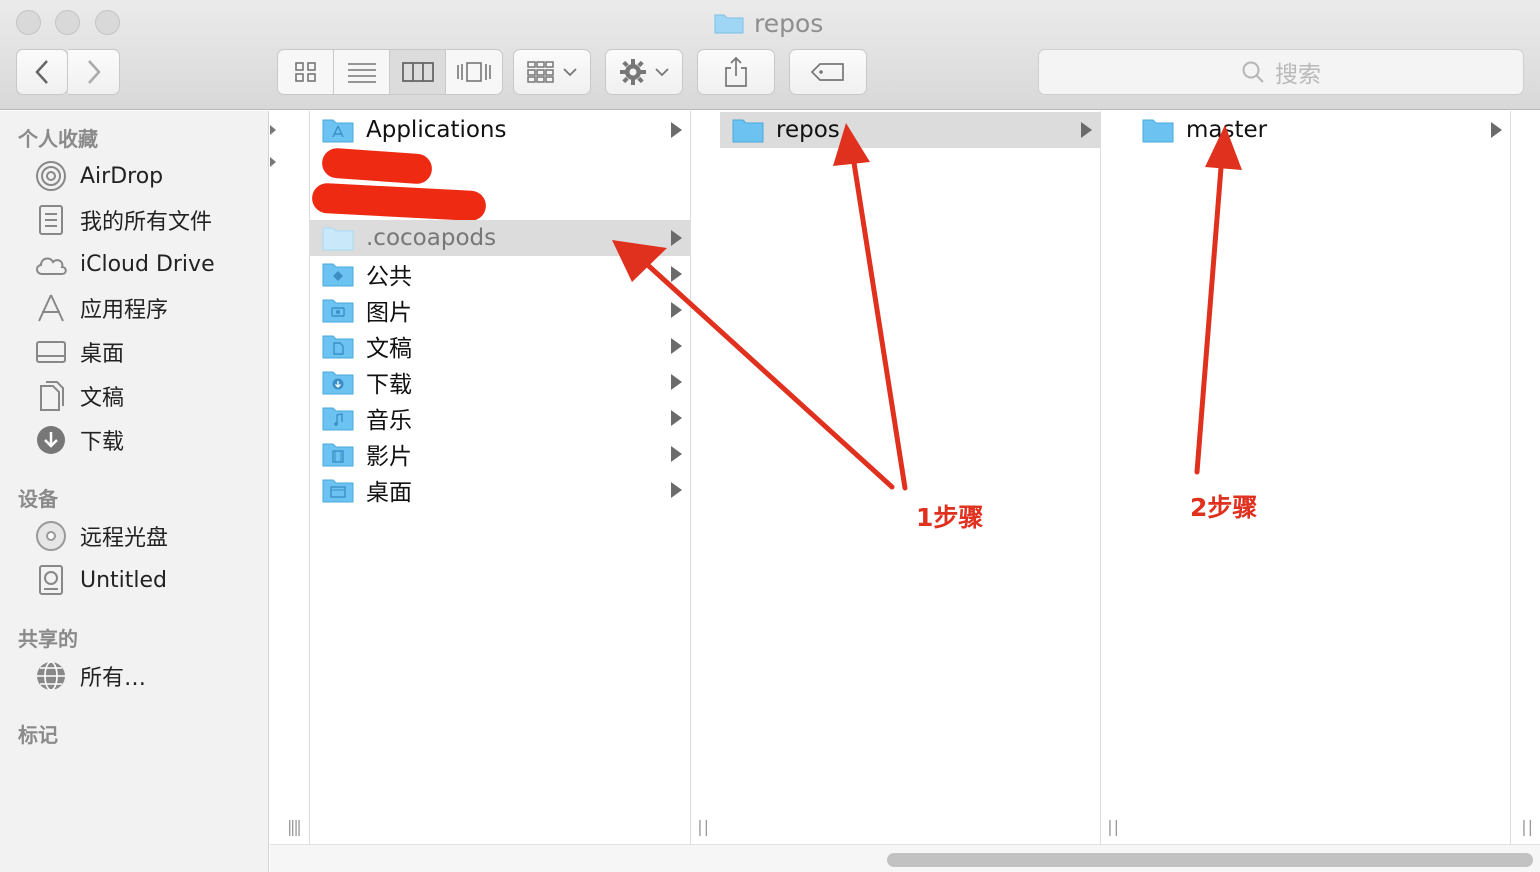 The image size is (1540, 872). I want to click on sidebar-item-icloud-drive: iCloud Drive, so click(124, 264).